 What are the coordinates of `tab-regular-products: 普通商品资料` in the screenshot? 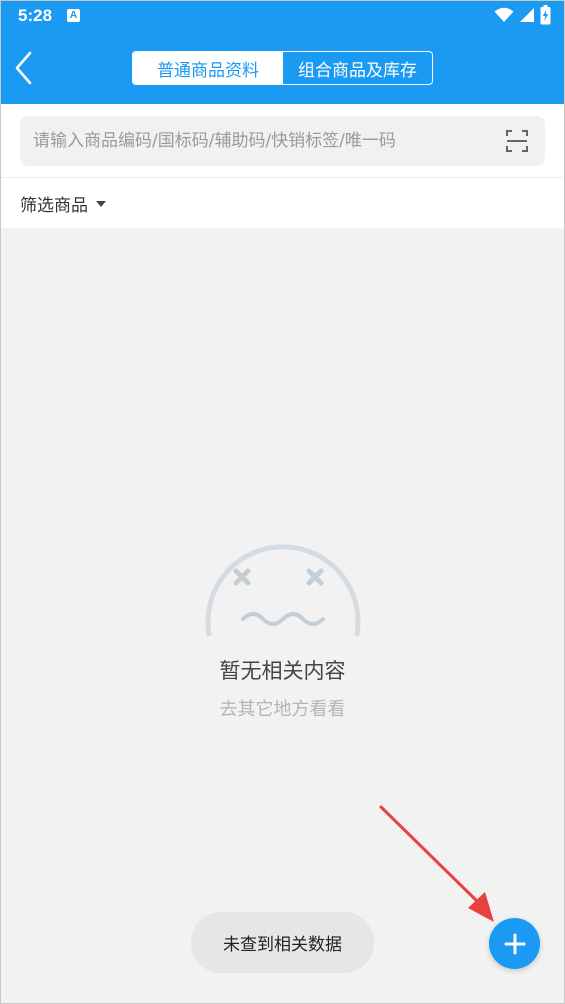 It's located at (208, 68).